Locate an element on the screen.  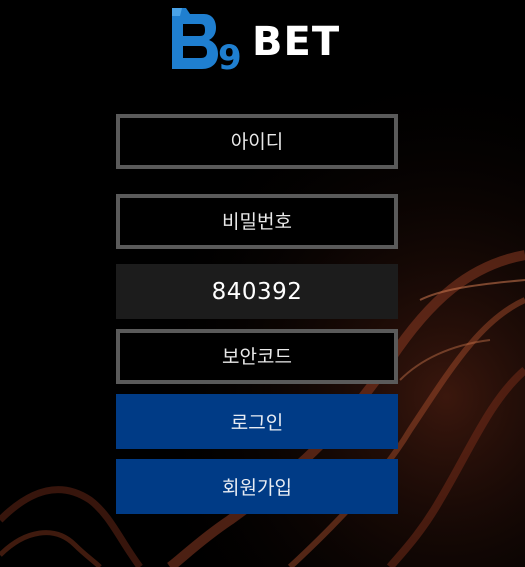
signup-button: 회원가입 is located at coordinates (257, 486).